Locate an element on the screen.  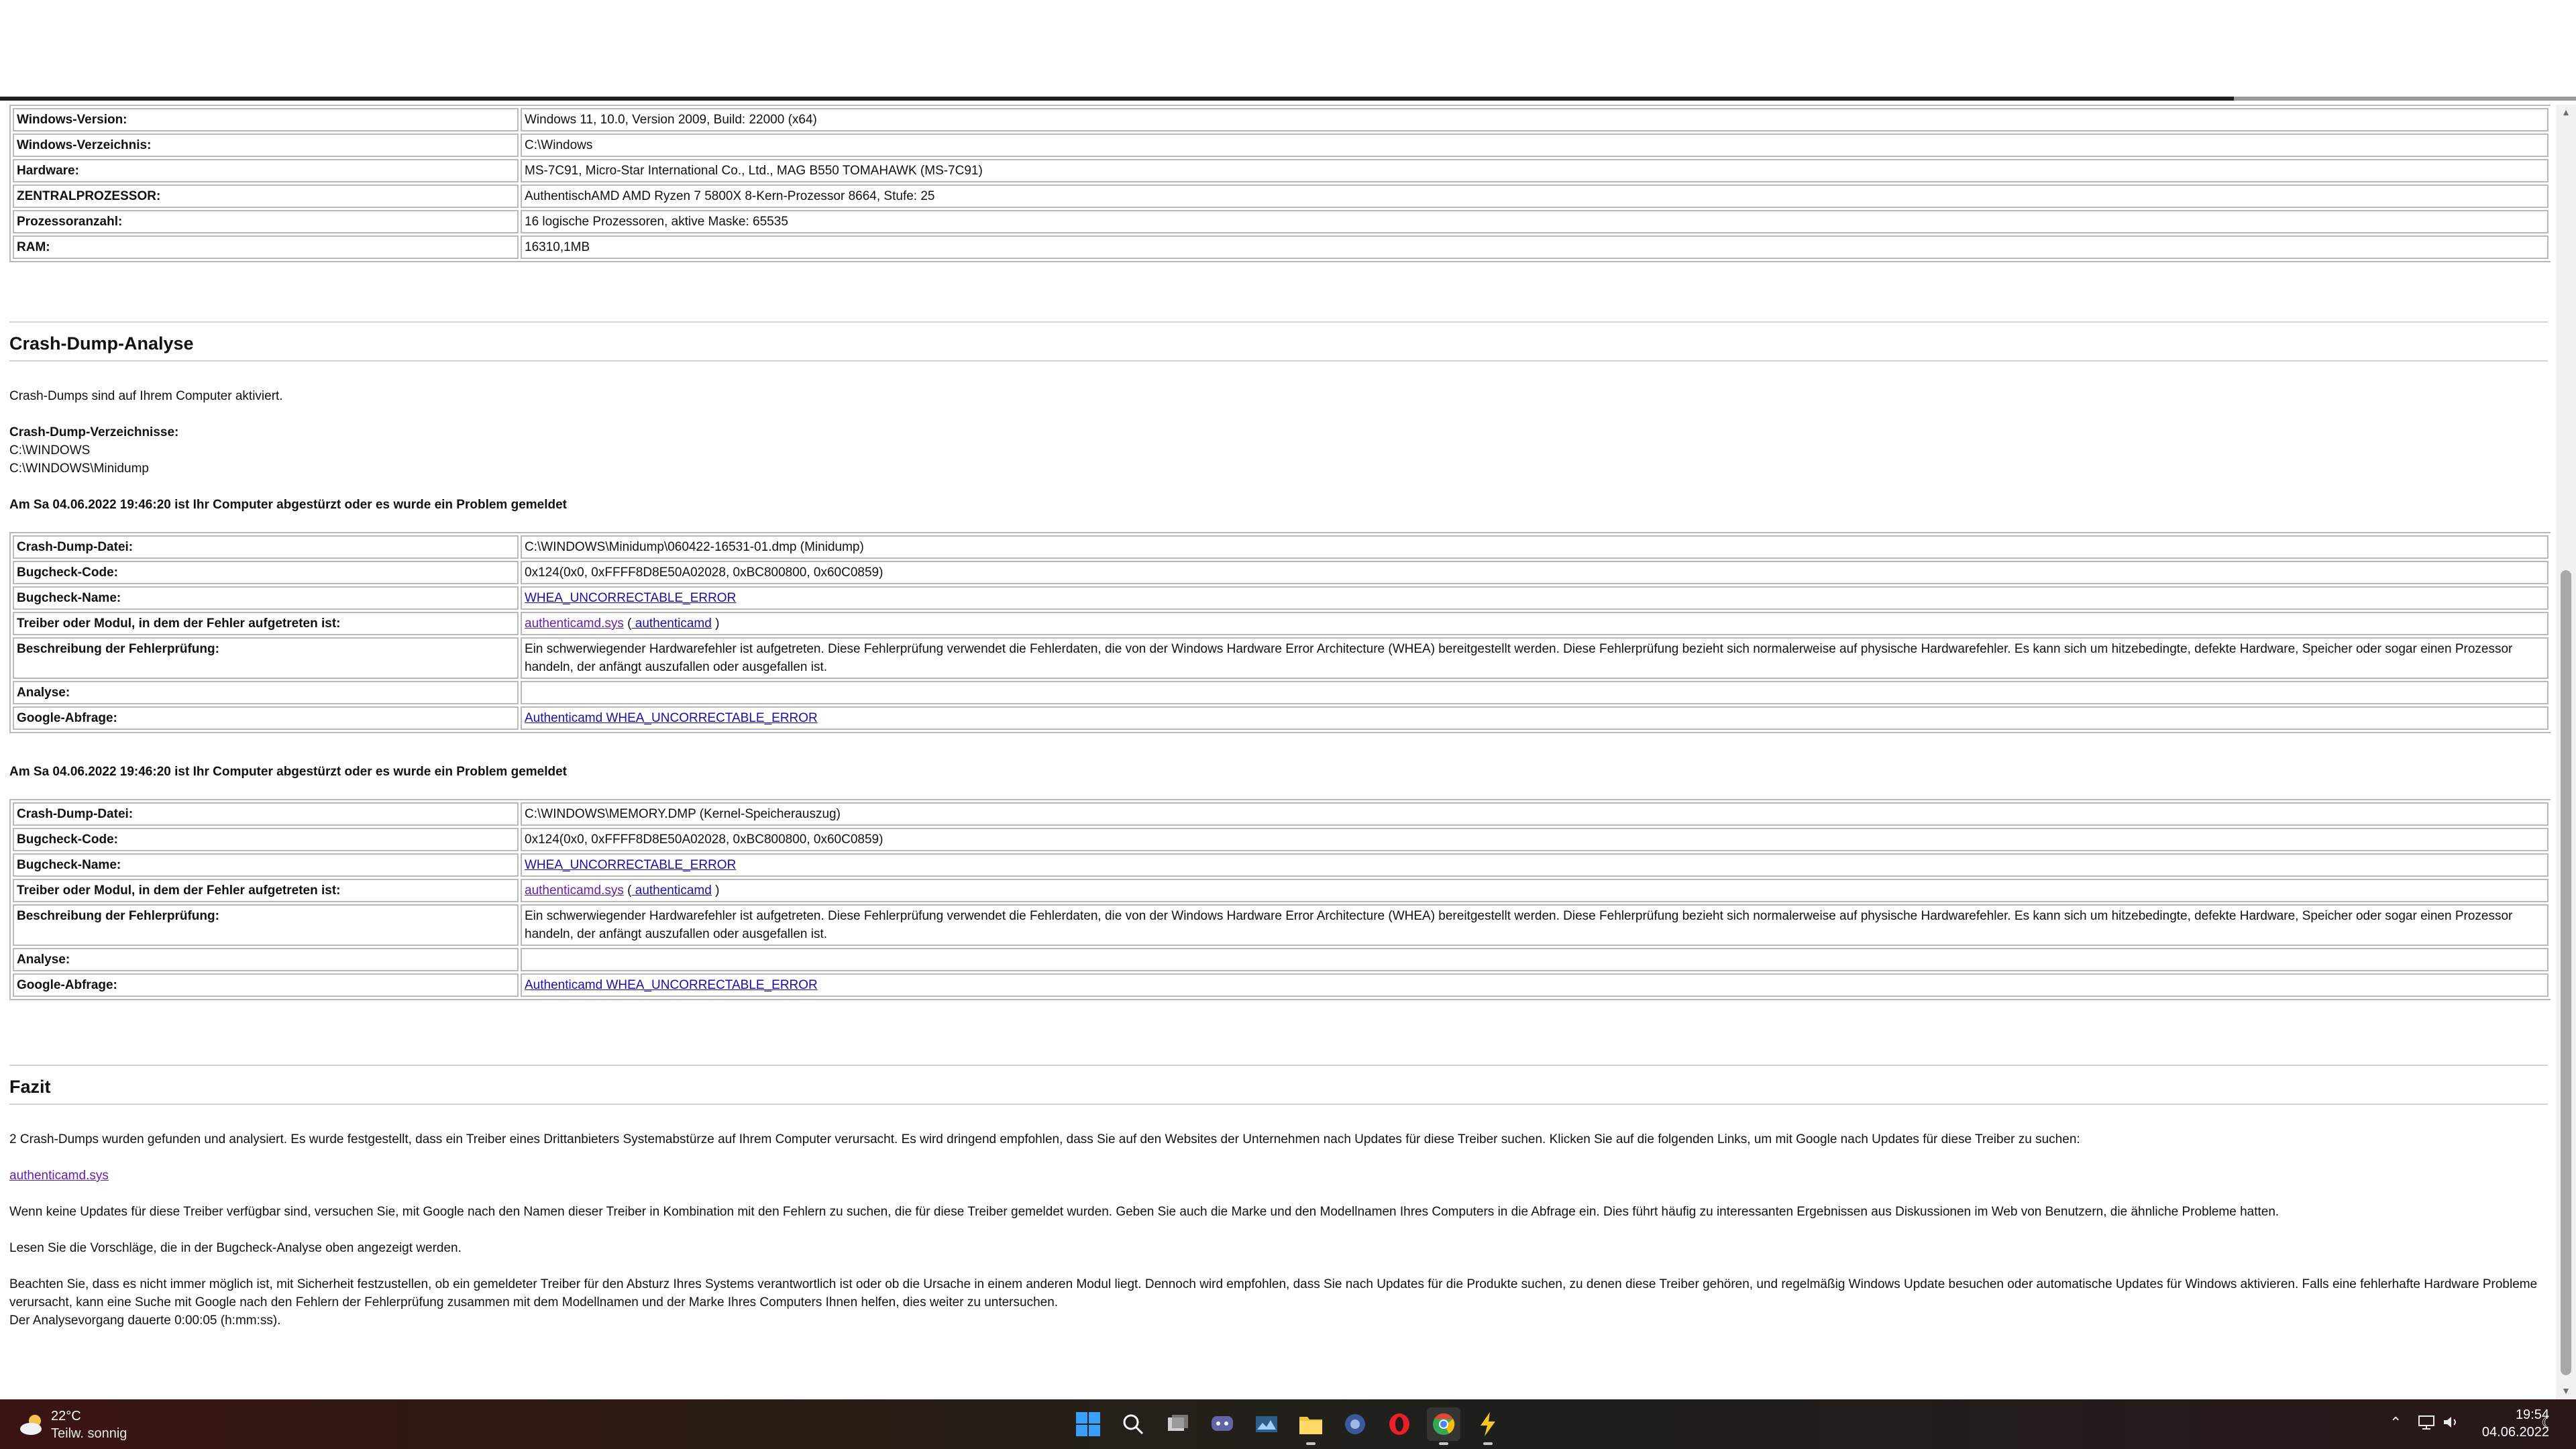
app-chrome is located at coordinates (1288, 50).